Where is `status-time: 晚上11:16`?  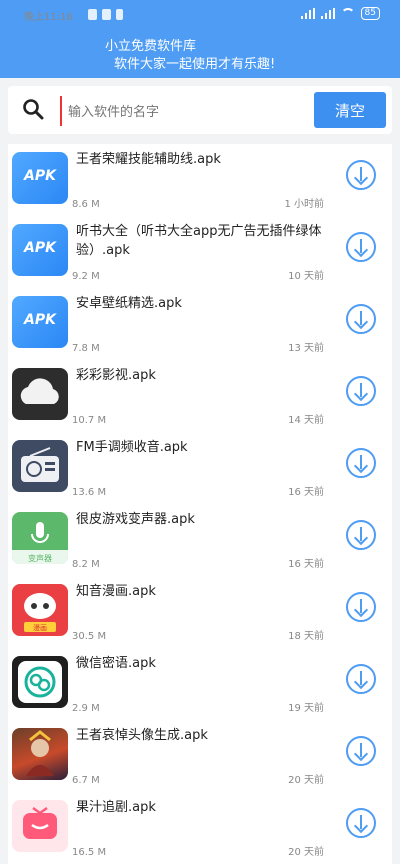 status-time: 晚上11:16 is located at coordinates (48, 17).